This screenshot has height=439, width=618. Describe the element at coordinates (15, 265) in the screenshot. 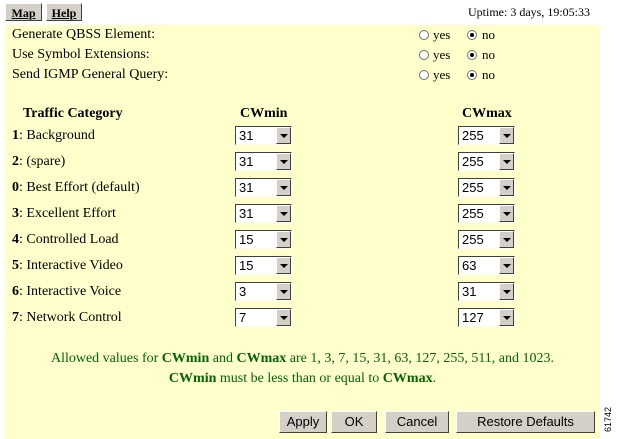

I see `category-number: 5` at that location.